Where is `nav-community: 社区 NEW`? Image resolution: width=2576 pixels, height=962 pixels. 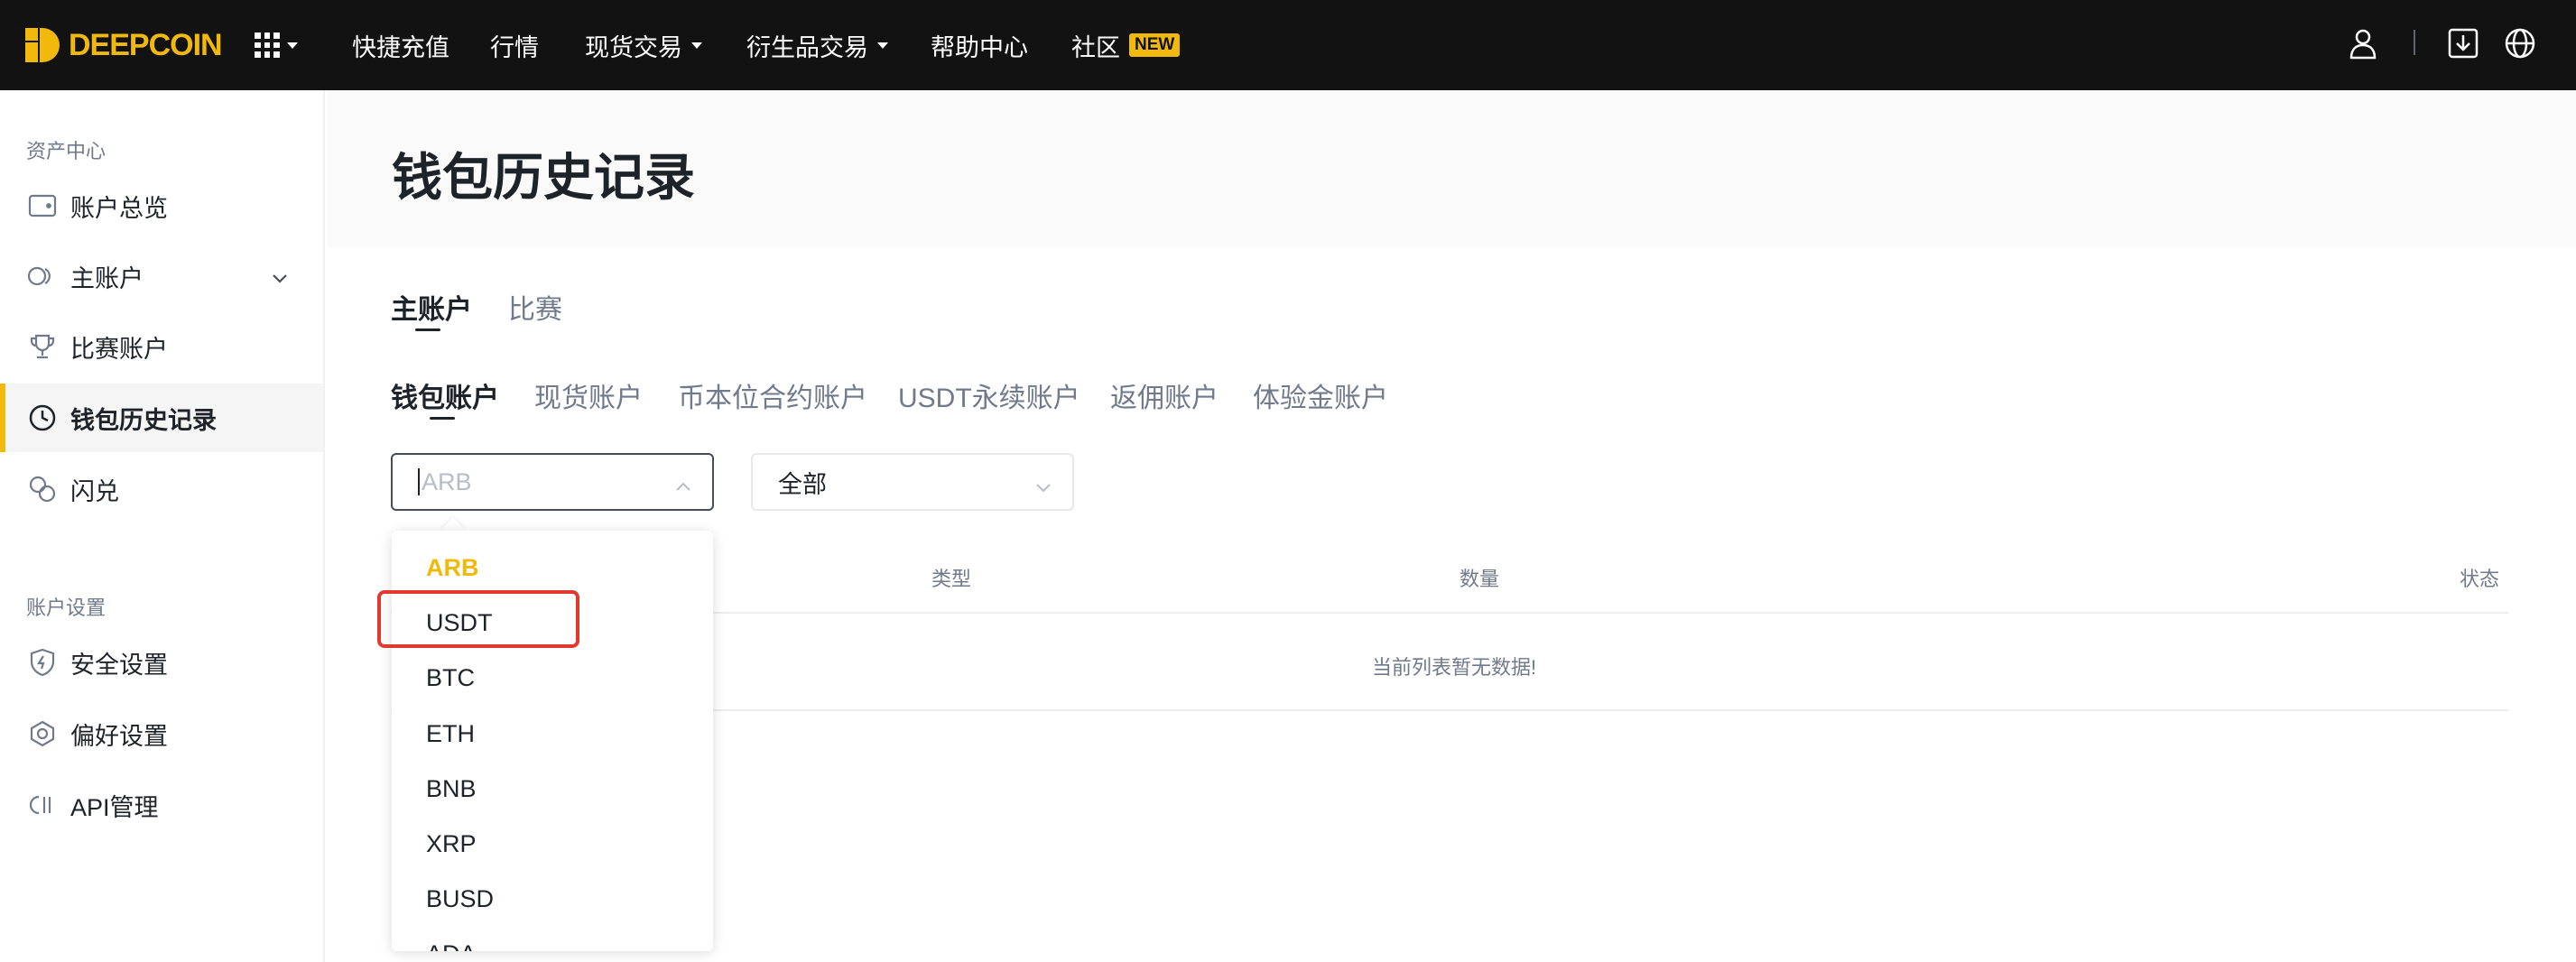
nav-community: 社区 NEW is located at coordinates (1126, 45).